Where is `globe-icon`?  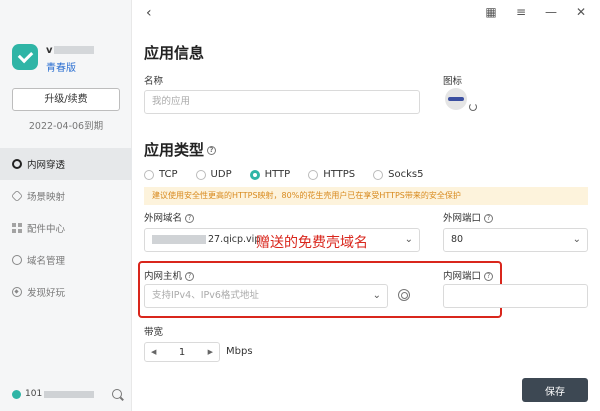 globe-icon is located at coordinates (17, 260).